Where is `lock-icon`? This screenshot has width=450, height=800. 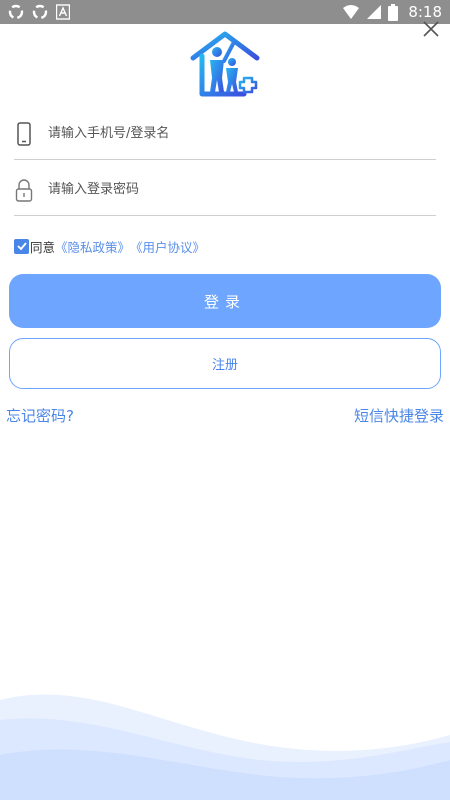
lock-icon is located at coordinates (24, 190).